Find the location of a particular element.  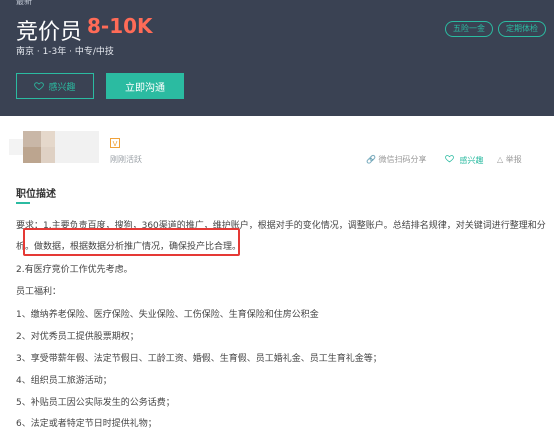

desc-line: 员工福利： is located at coordinates (39, 292).